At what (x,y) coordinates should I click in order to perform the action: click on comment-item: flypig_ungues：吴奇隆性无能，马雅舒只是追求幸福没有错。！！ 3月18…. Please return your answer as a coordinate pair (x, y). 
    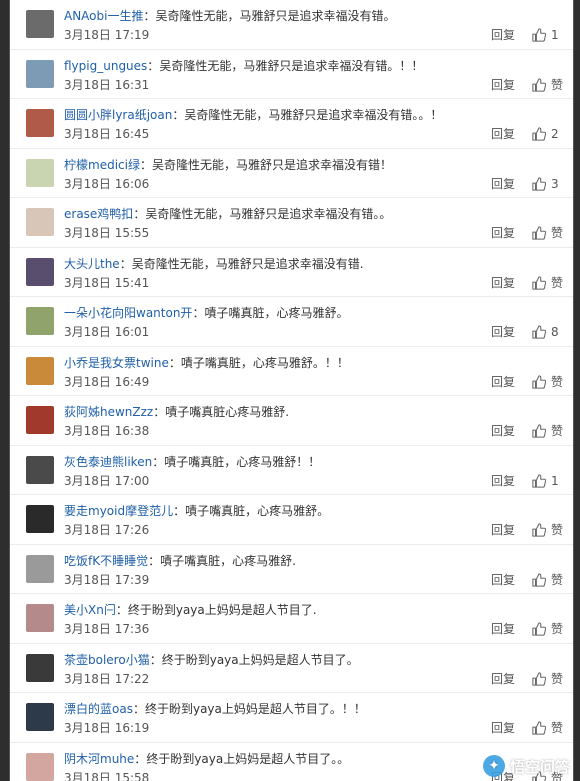
    Looking at the image, I should click on (291, 74).